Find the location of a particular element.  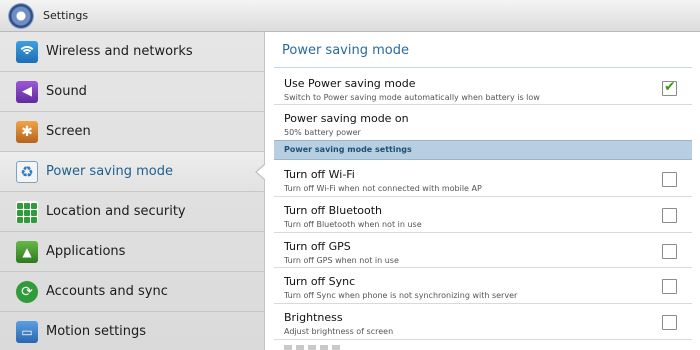

turn-off-bluetooth-checkbox is located at coordinates (669, 215).